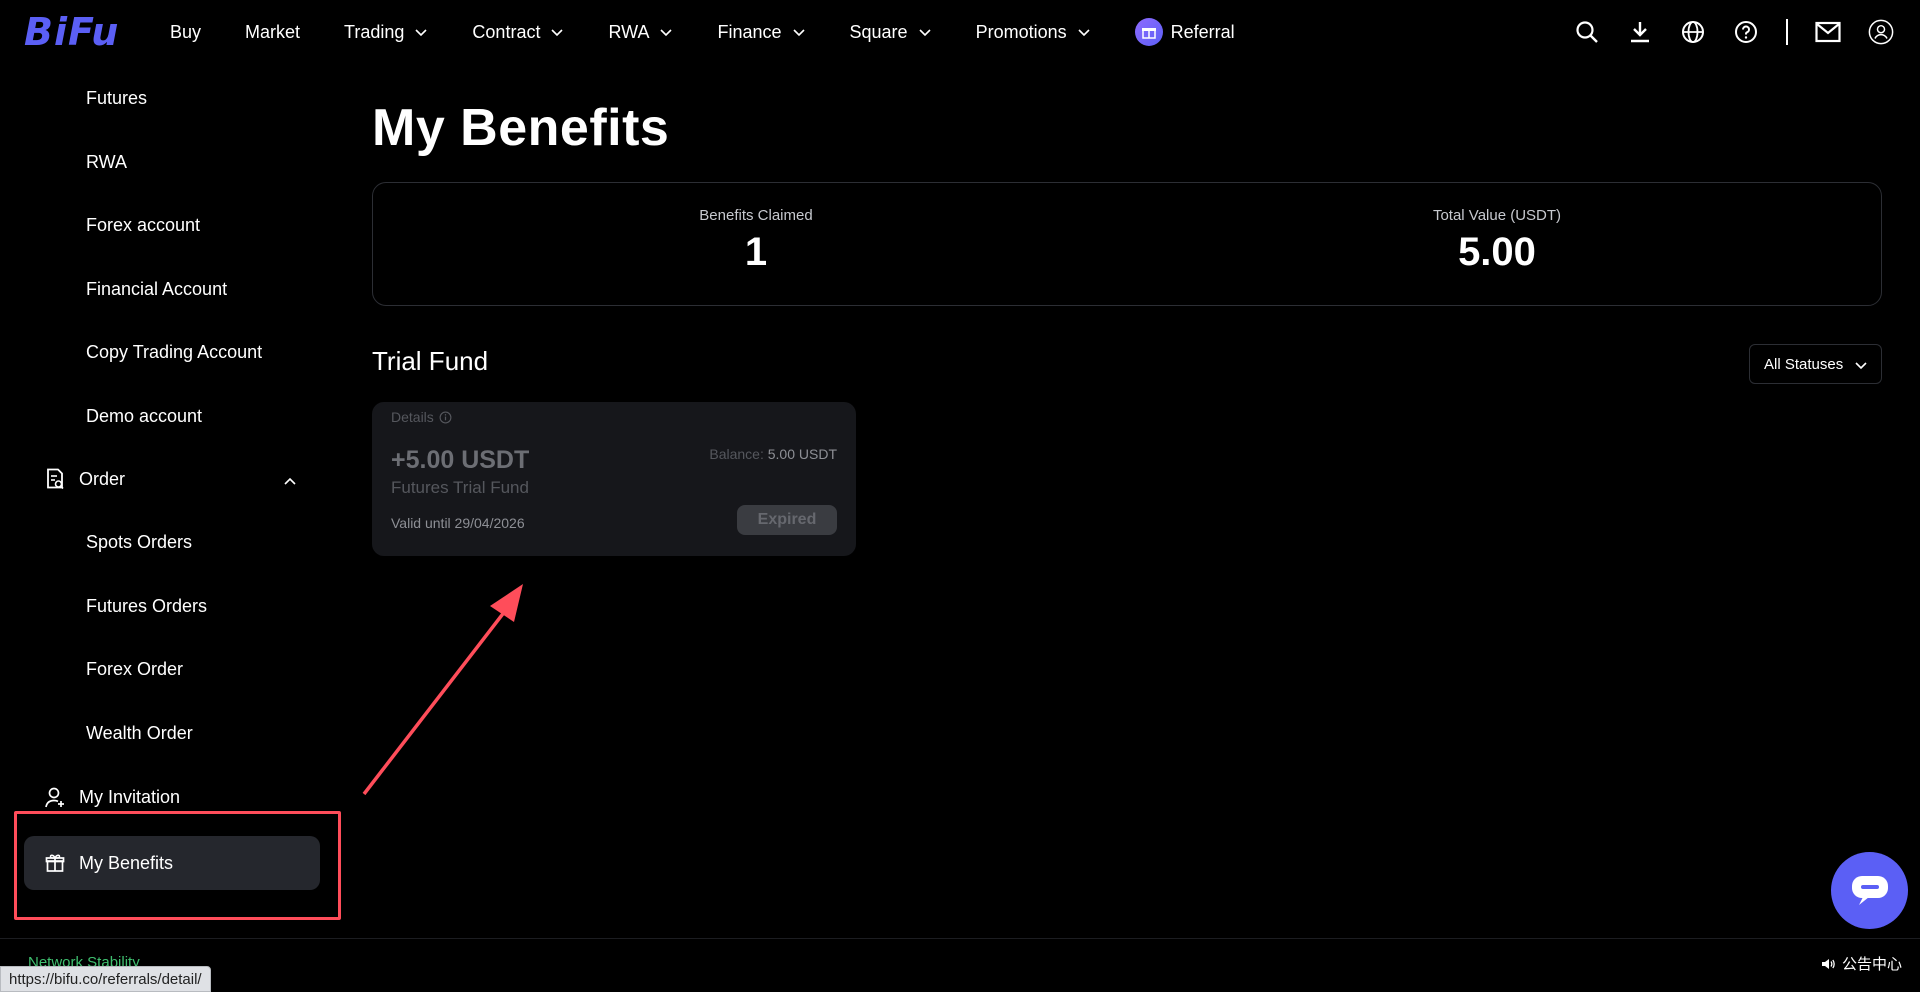 This screenshot has height=992, width=1920. What do you see at coordinates (1828, 32) in the screenshot?
I see `mail-icon` at bounding box center [1828, 32].